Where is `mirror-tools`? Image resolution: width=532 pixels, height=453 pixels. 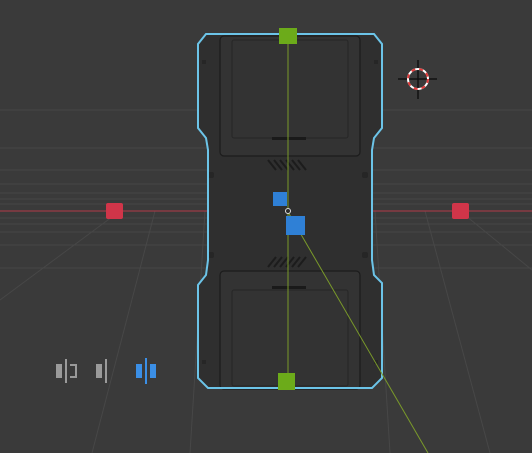 mirror-tools is located at coordinates (107, 371).